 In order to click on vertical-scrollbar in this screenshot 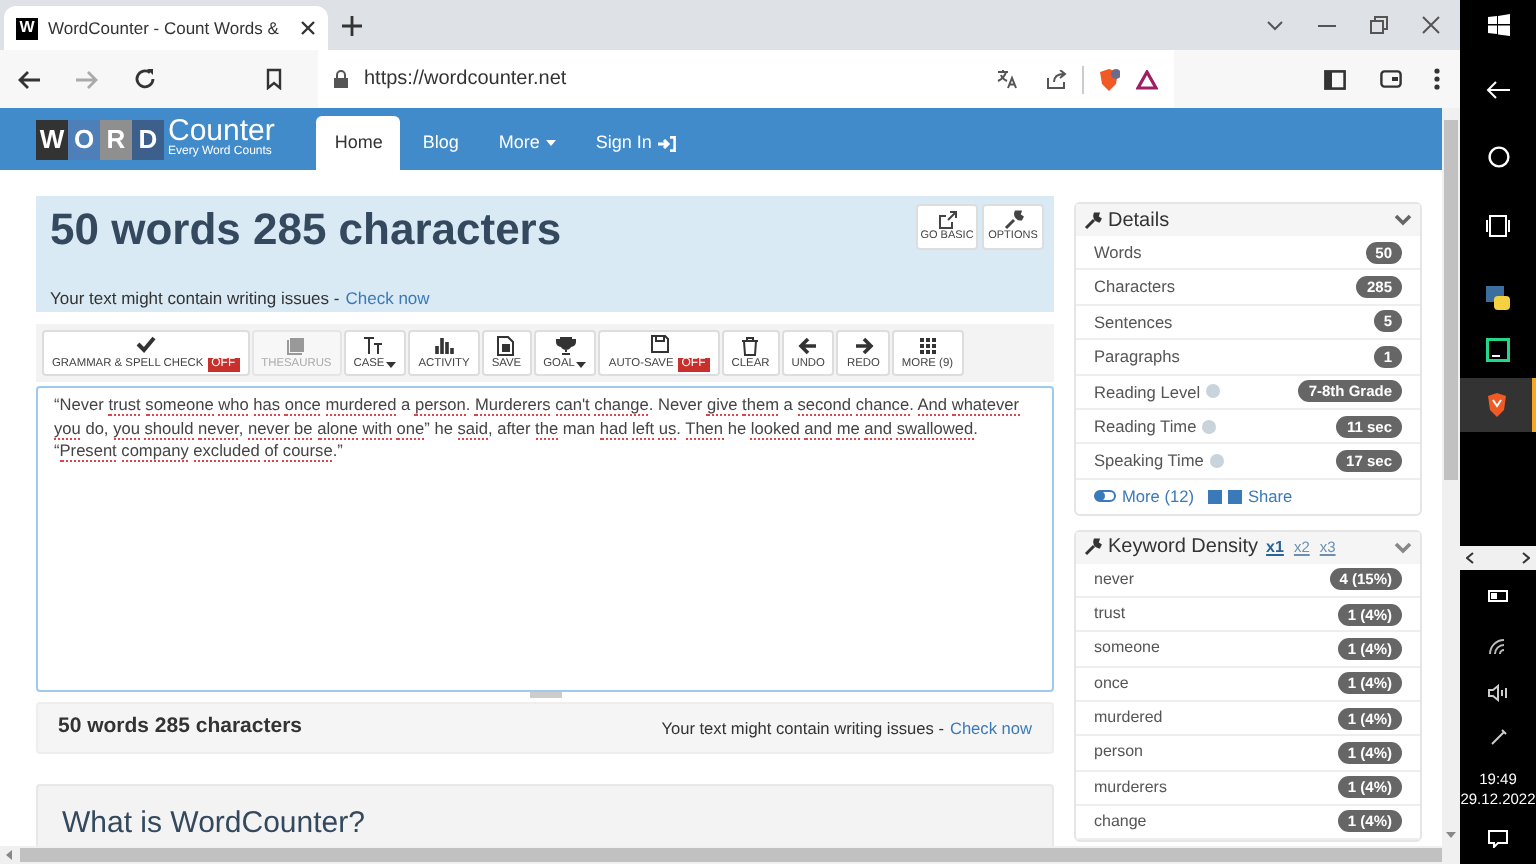, I will do `click(1451, 486)`.